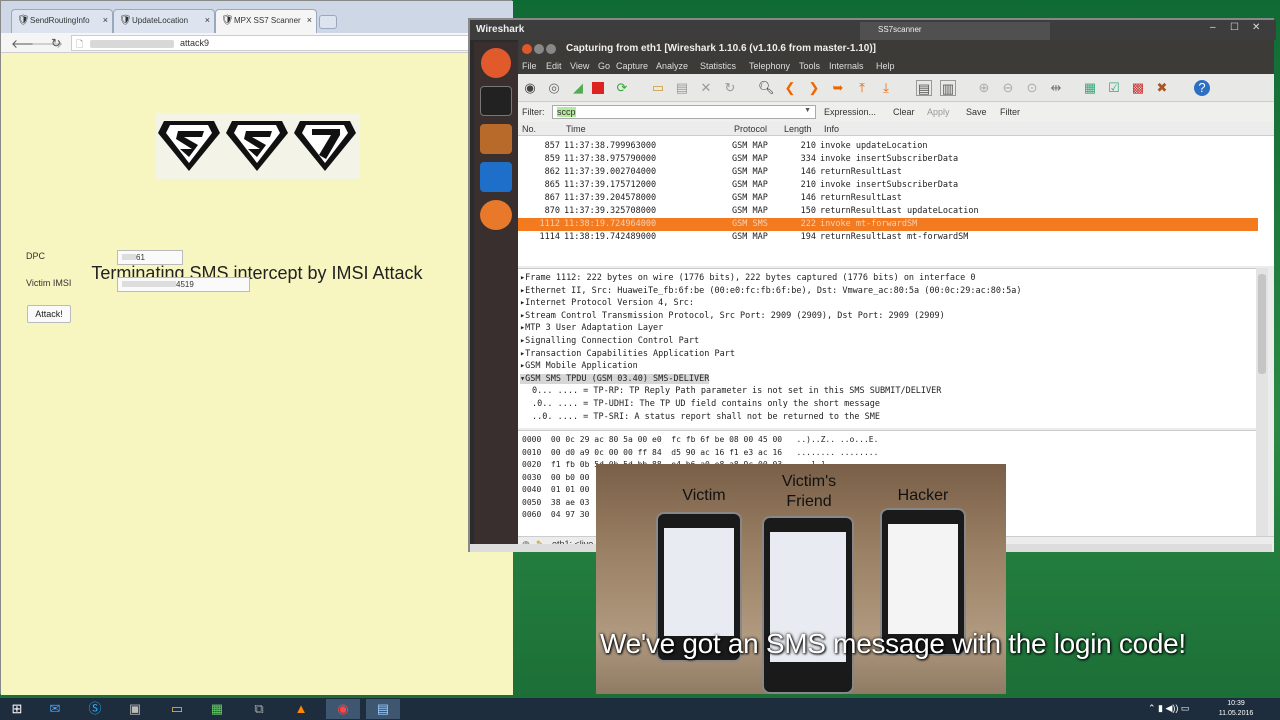 The height and width of the screenshot is (720, 1280). What do you see at coordinates (684, 112) in the screenshot?
I see `display-filter-input: sccp ▼` at bounding box center [684, 112].